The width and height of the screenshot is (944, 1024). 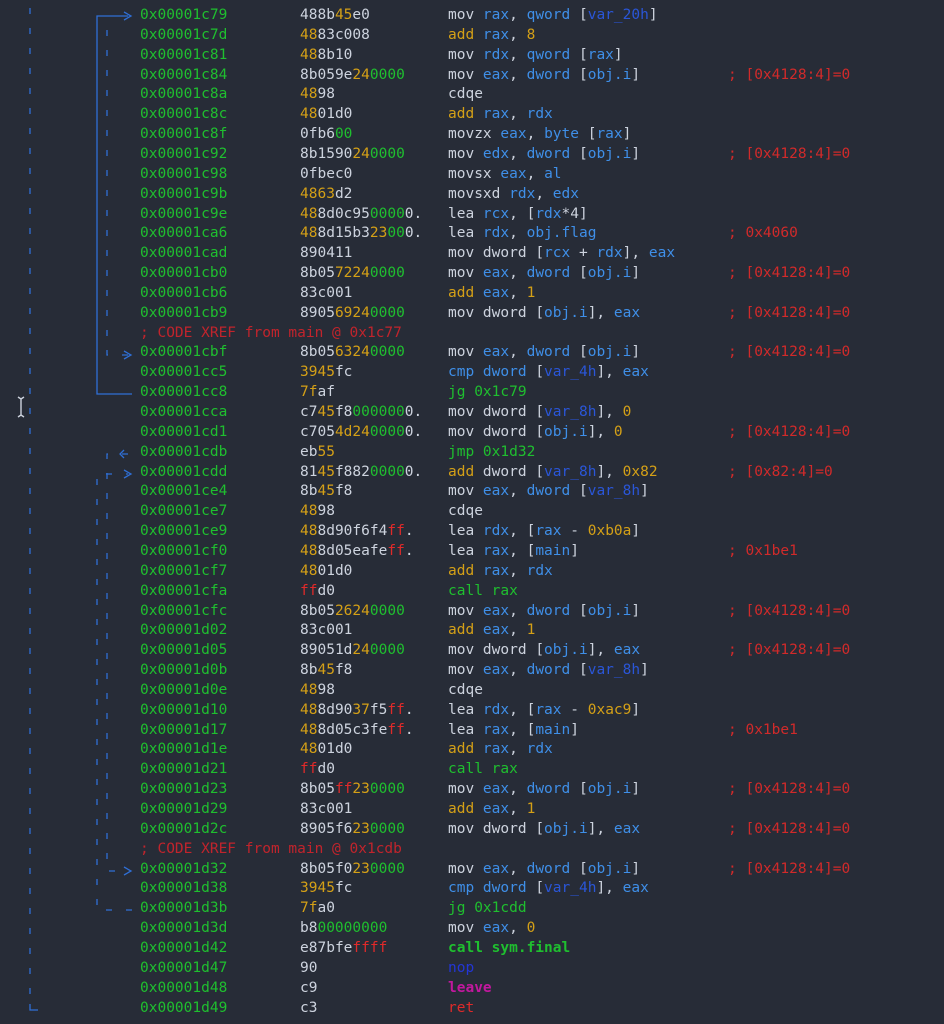 I want to click on instruction-address: 0x00001c79, so click(x=183, y=16).